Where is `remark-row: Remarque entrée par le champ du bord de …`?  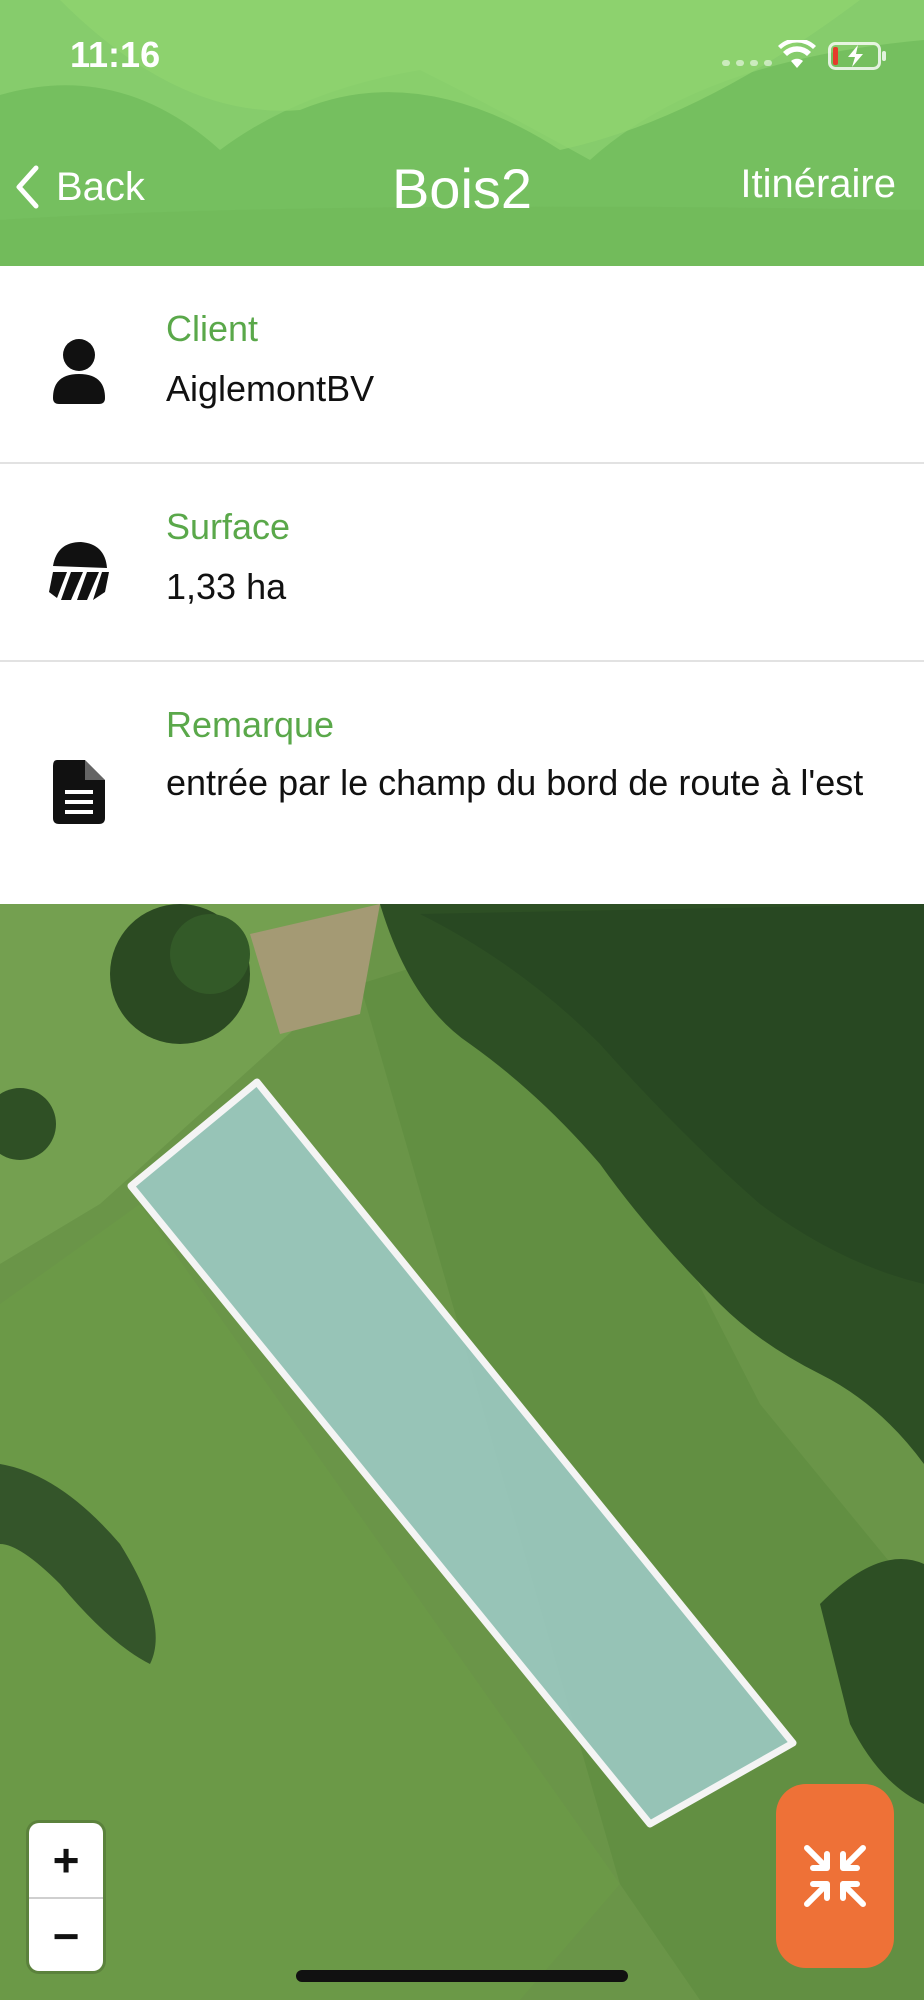 remark-row: Remarque entrée par le champ du bord de … is located at coordinates (462, 783).